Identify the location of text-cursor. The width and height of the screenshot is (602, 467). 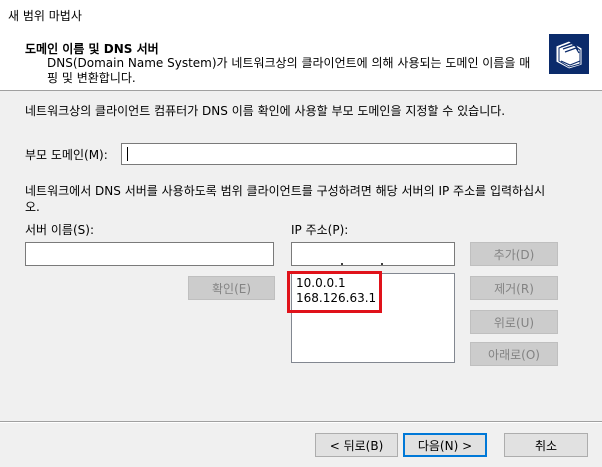
(127, 154).